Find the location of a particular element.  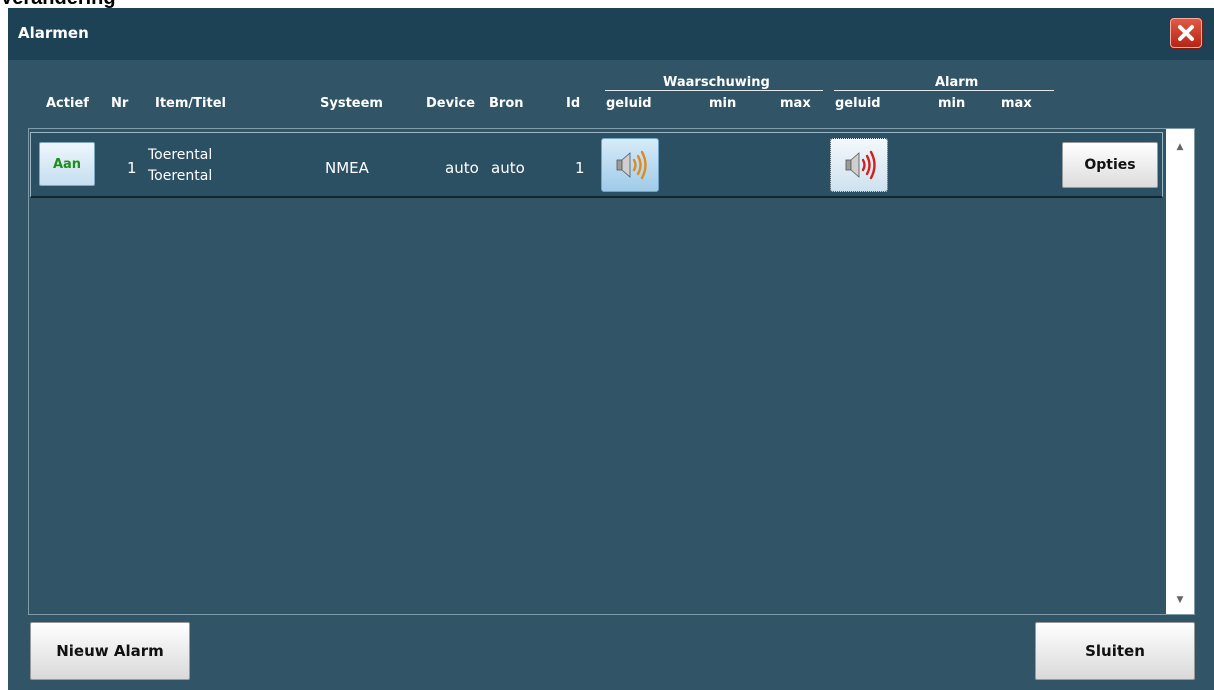

titlebar: Alarmen is located at coordinates (611, 34).